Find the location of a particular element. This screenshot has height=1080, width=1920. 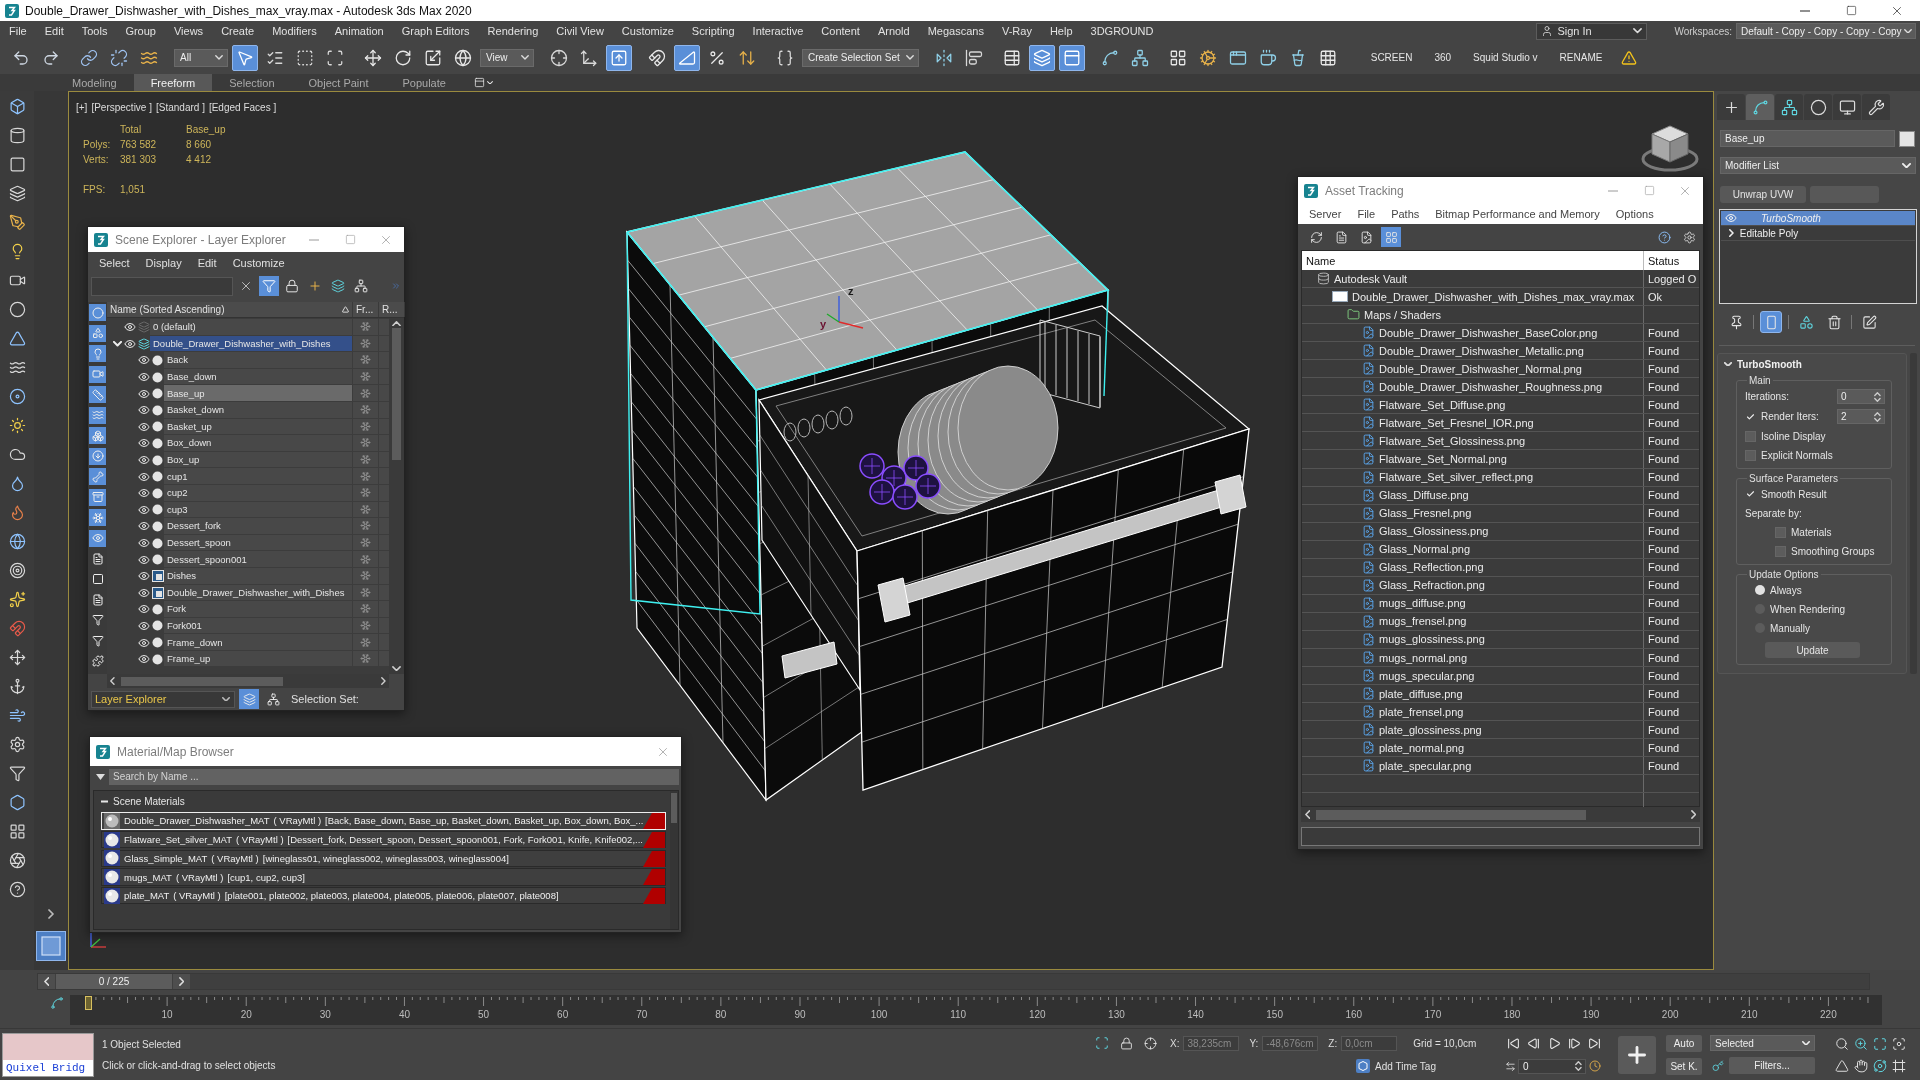

rollout-header: TurboSmooth is located at coordinates (1812, 364).